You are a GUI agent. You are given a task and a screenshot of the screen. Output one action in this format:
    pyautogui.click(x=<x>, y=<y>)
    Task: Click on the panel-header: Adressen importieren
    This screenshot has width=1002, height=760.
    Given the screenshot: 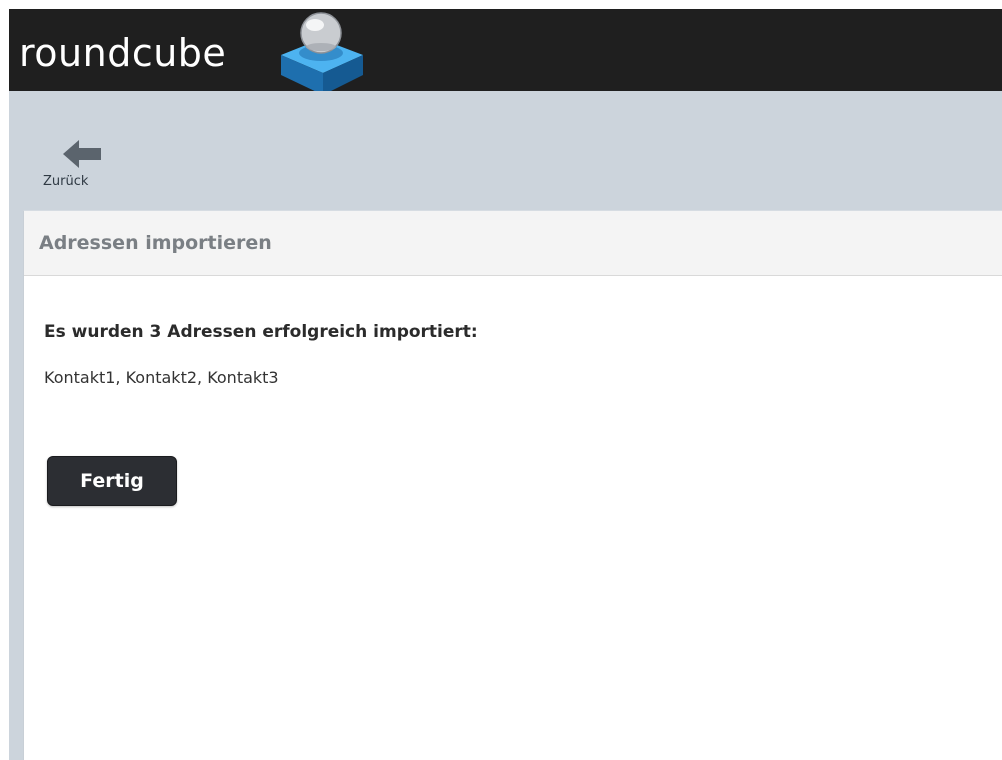 What is the action you would take?
    pyautogui.click(x=513, y=243)
    